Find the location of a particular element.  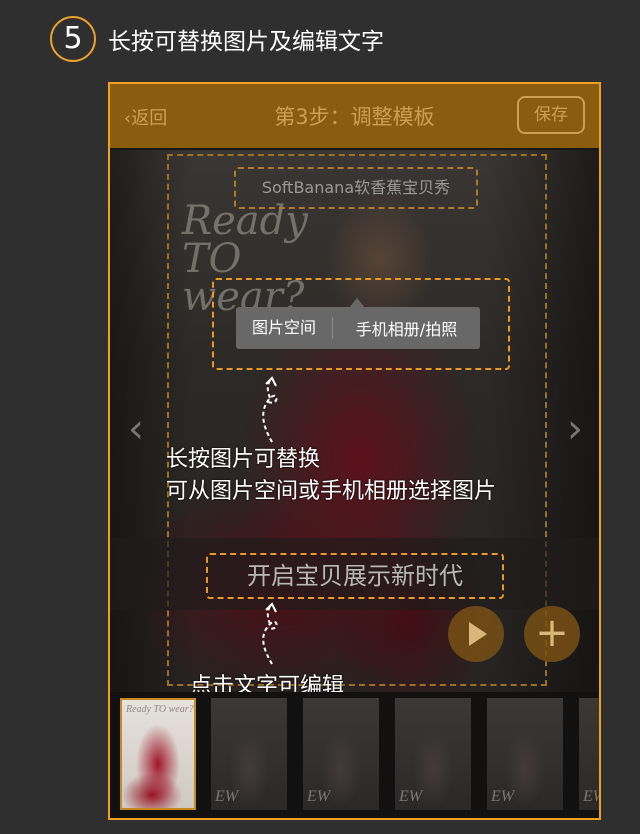

thumbnail-selected: Ready TO wear? is located at coordinates (158, 754).